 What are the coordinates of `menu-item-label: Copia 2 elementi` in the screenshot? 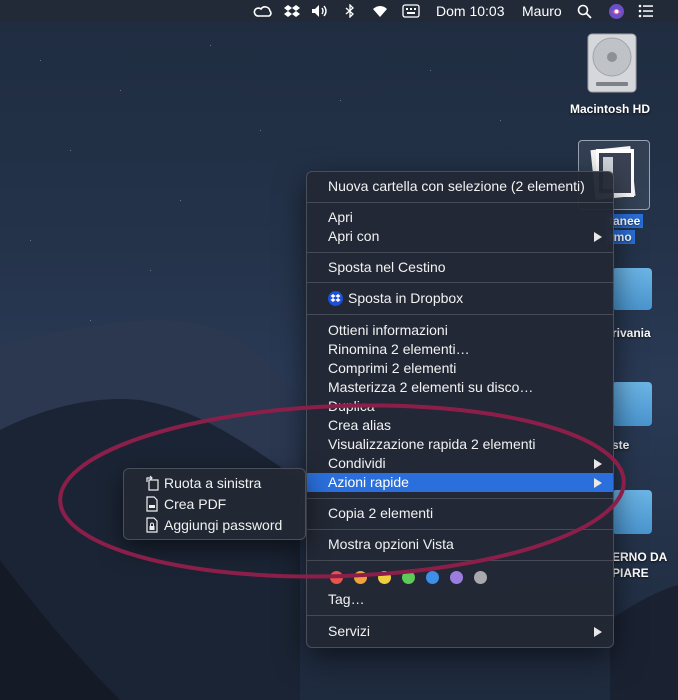 It's located at (381, 513).